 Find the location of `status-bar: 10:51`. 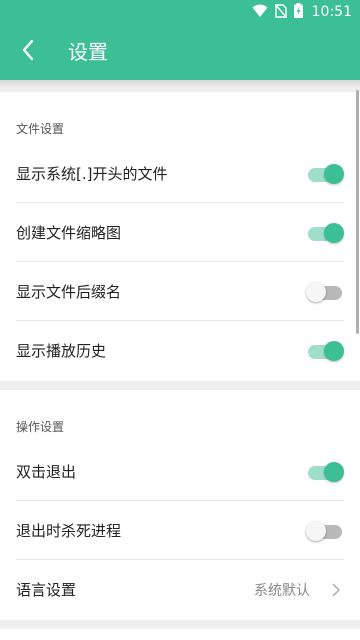

status-bar: 10:51 is located at coordinates (180, 12).